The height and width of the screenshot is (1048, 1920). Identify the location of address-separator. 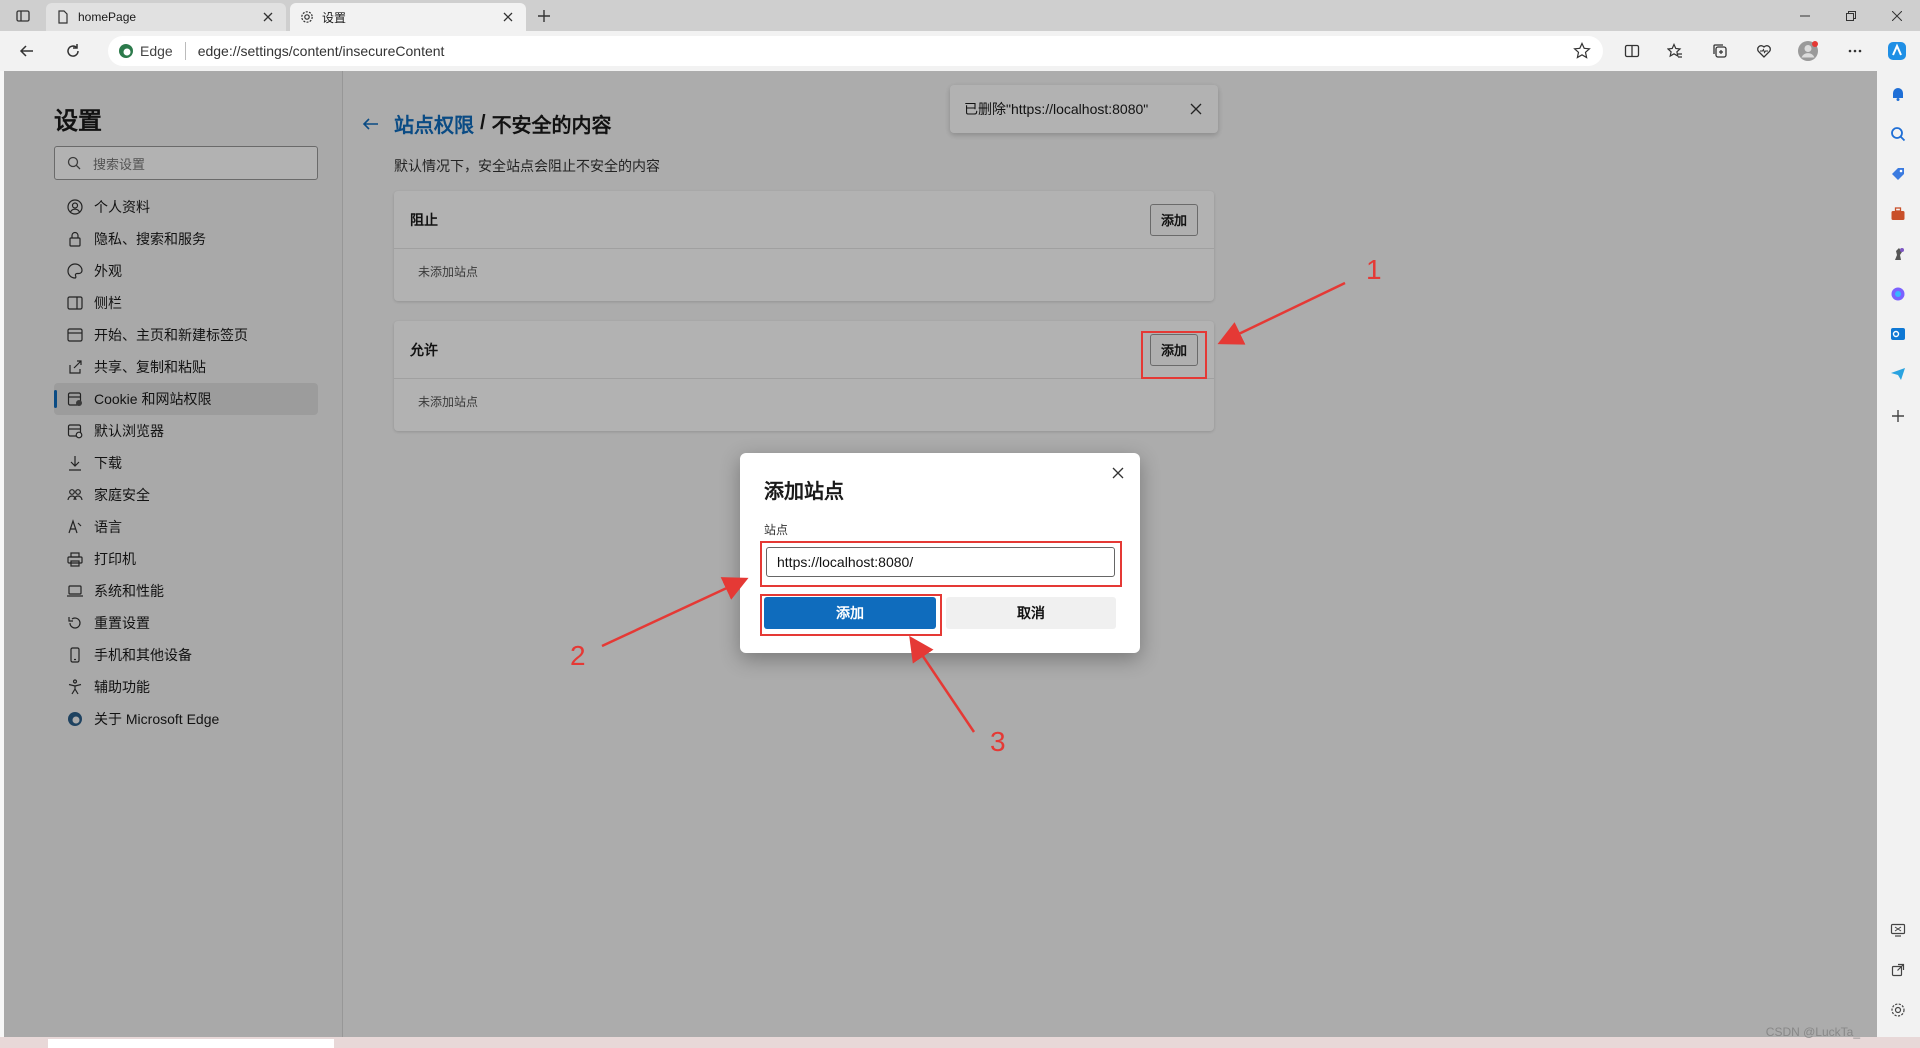
(185, 51).